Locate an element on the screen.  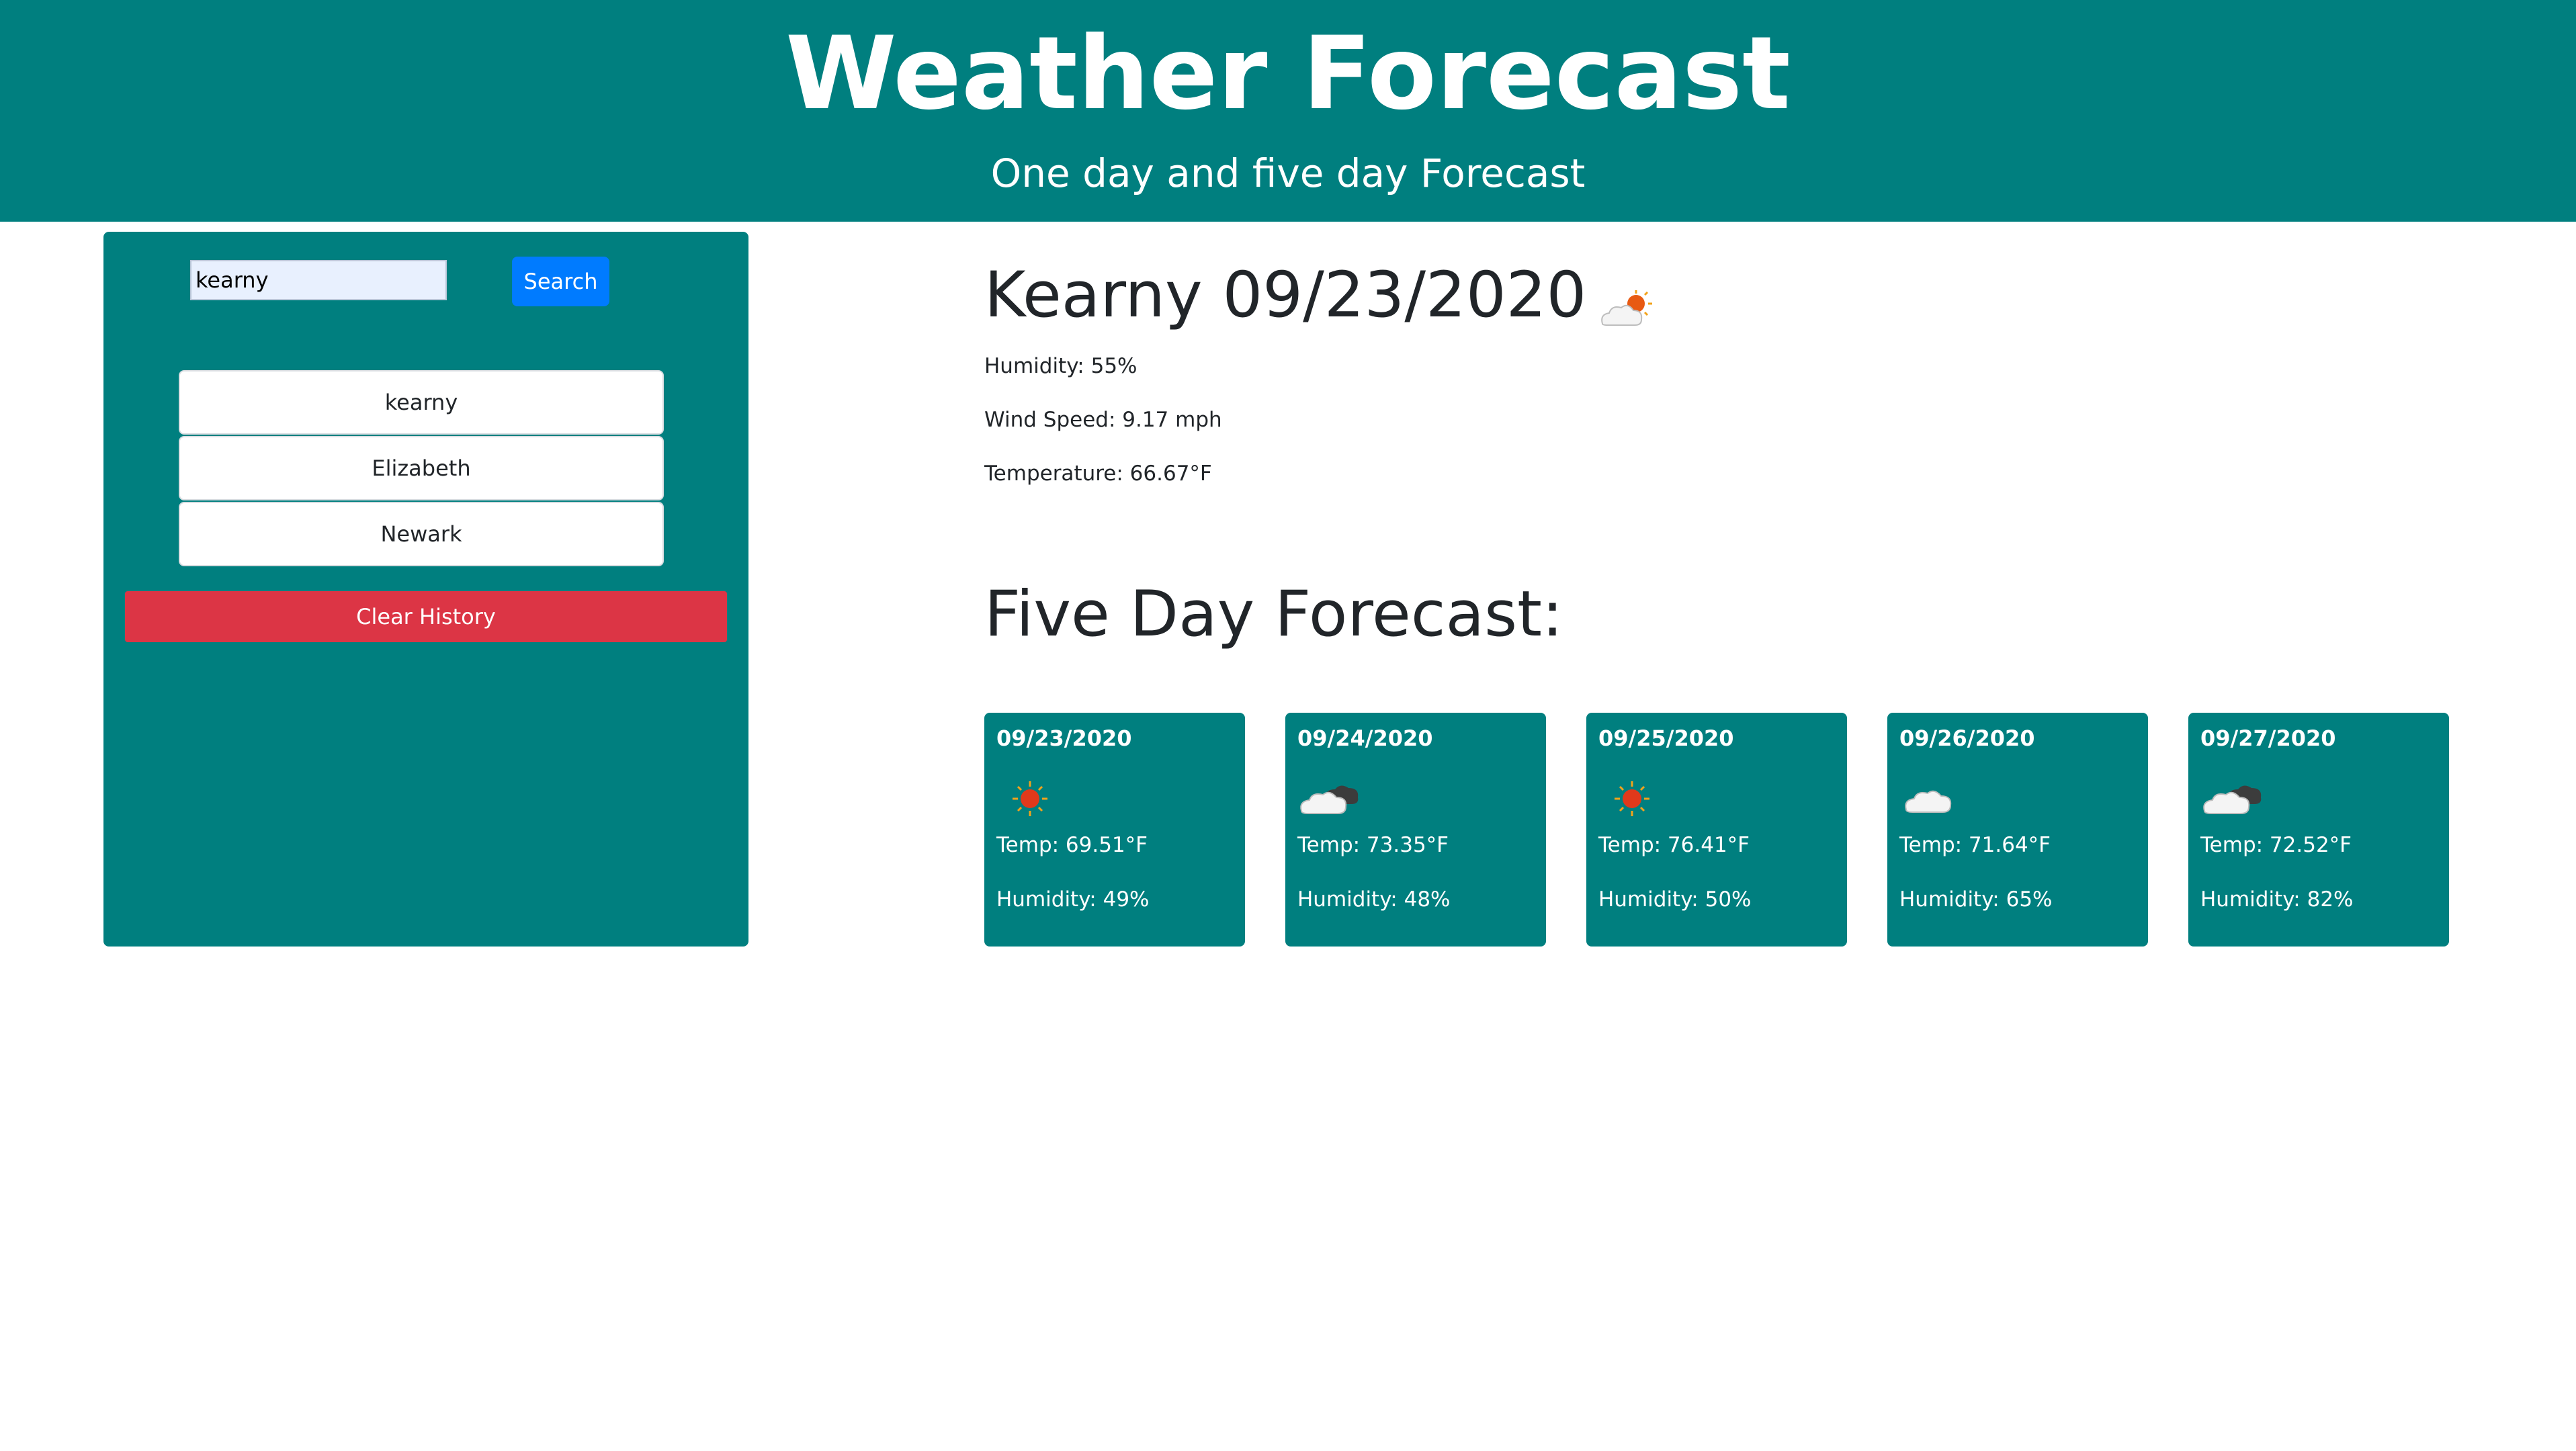
page-subtitle: One day and five day Forecast is located at coordinates (1288, 173).